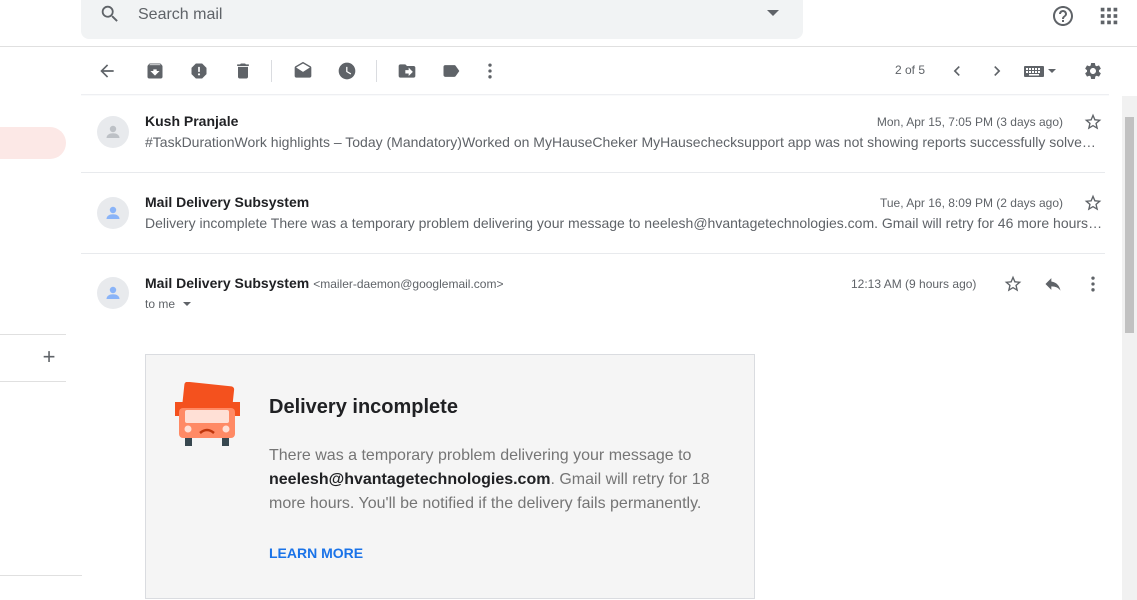 This screenshot has width=1137, height=600. I want to click on card-title: Delivery incomplete, so click(363, 407).